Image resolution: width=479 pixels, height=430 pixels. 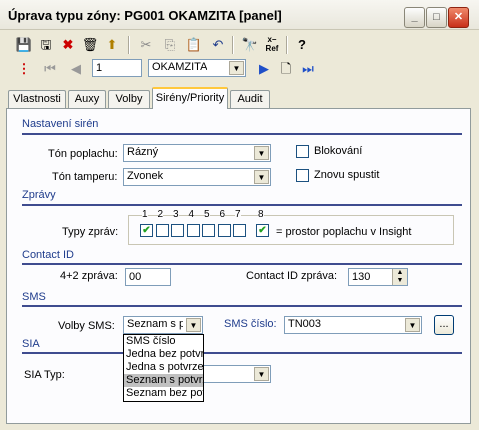 What do you see at coordinates (286, 69) in the screenshot?
I see `new-record-icon: 🗋` at bounding box center [286, 69].